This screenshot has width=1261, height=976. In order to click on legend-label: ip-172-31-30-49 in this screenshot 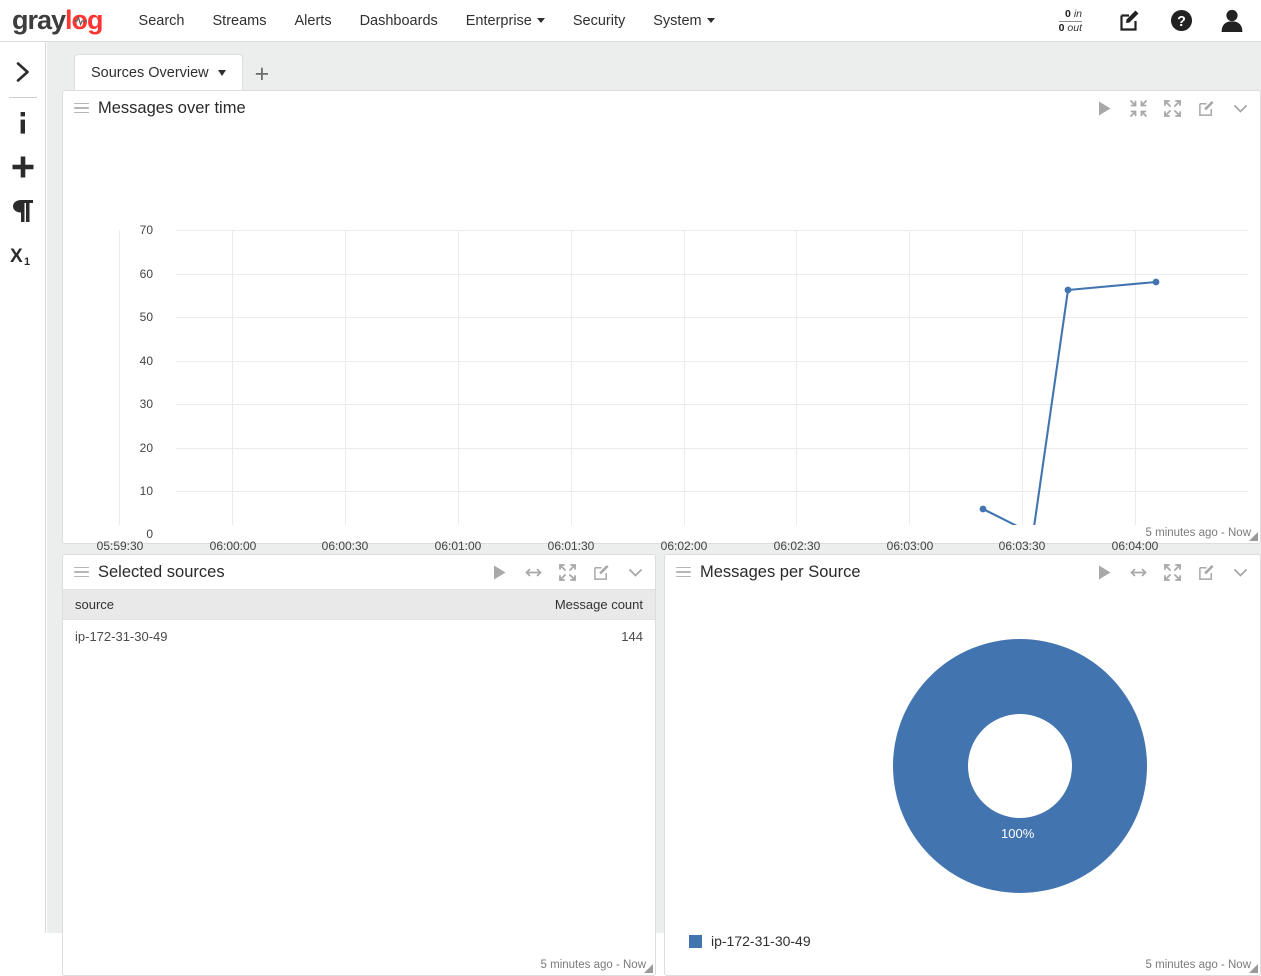, I will do `click(761, 941)`.